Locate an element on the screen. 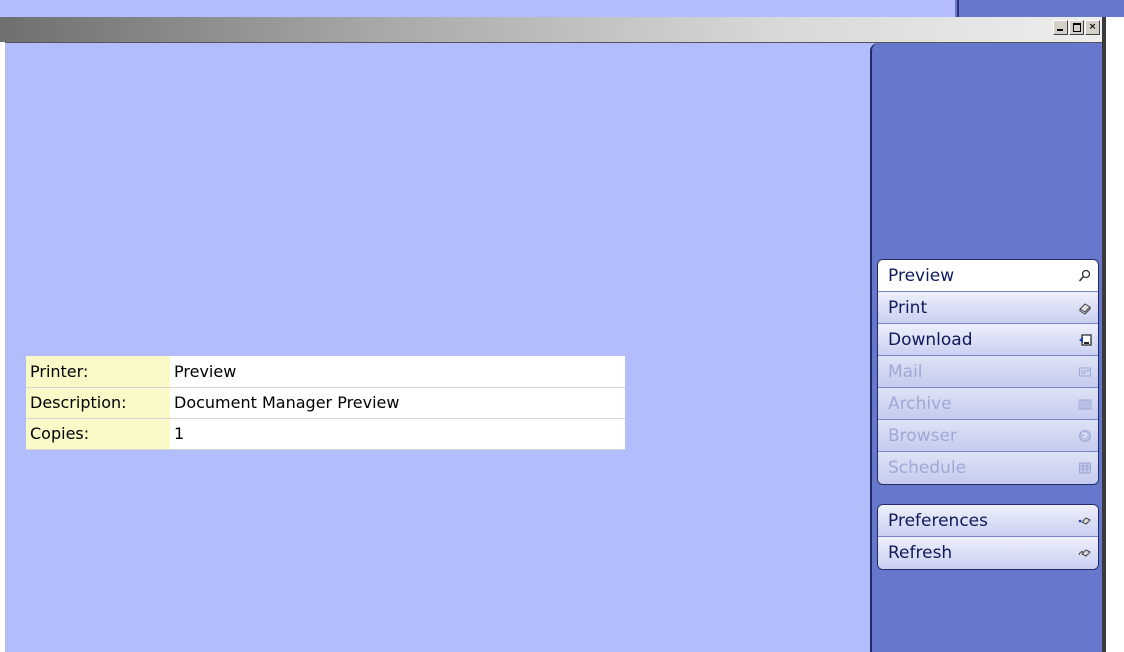 The height and width of the screenshot is (652, 1124). menu-item-label: Mail is located at coordinates (905, 371).